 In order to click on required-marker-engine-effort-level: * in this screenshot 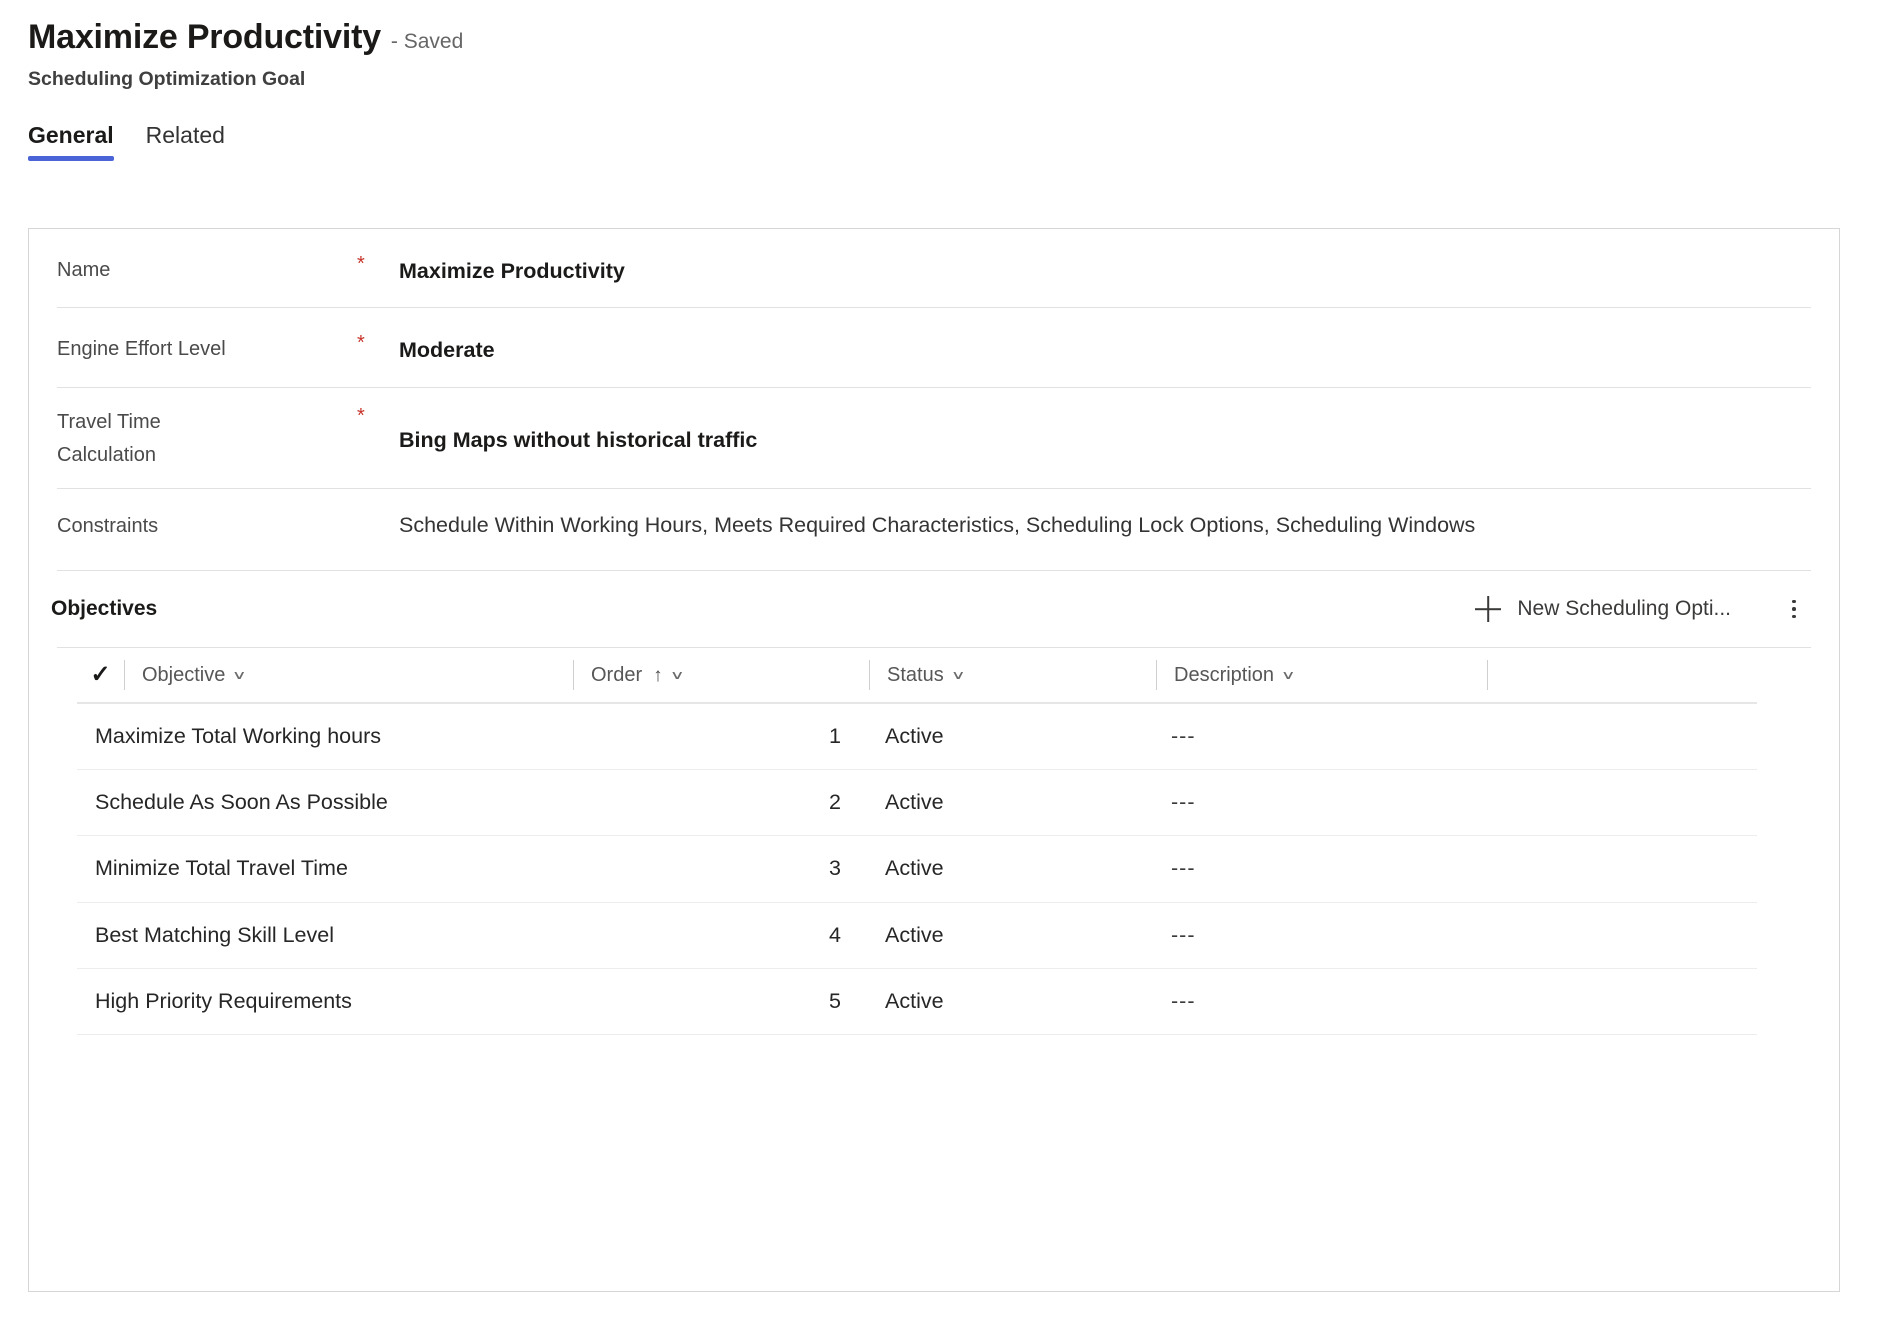, I will do `click(361, 343)`.